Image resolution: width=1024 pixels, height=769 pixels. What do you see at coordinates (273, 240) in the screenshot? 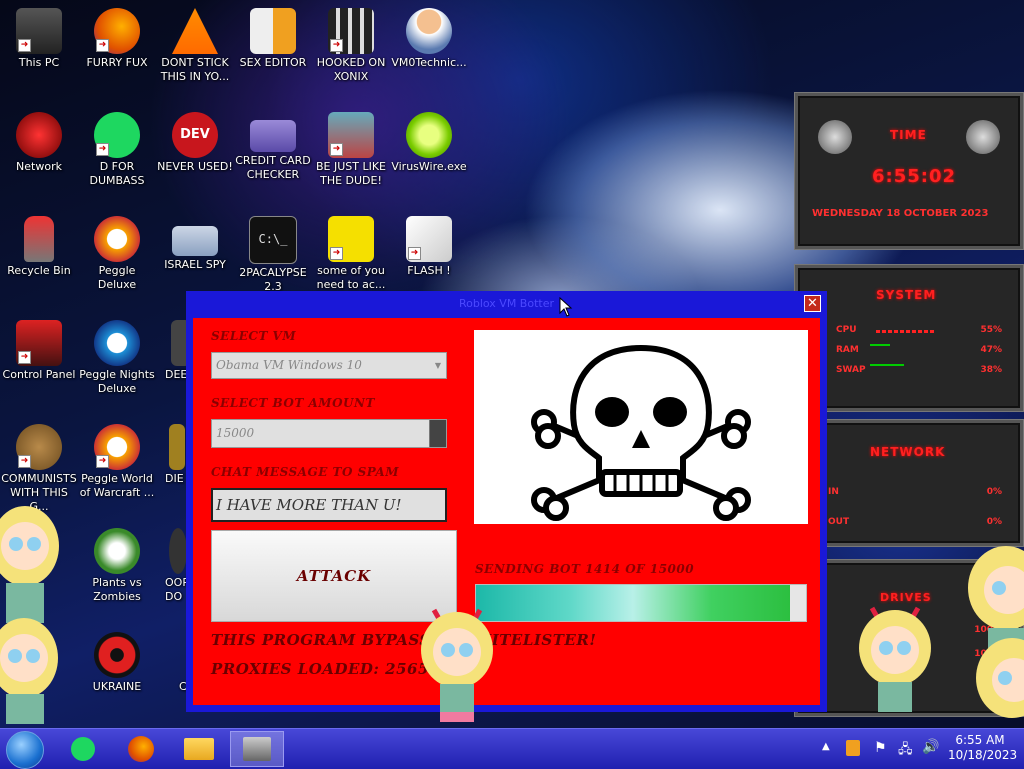
I see `terminal-icon: C:\_` at bounding box center [273, 240].